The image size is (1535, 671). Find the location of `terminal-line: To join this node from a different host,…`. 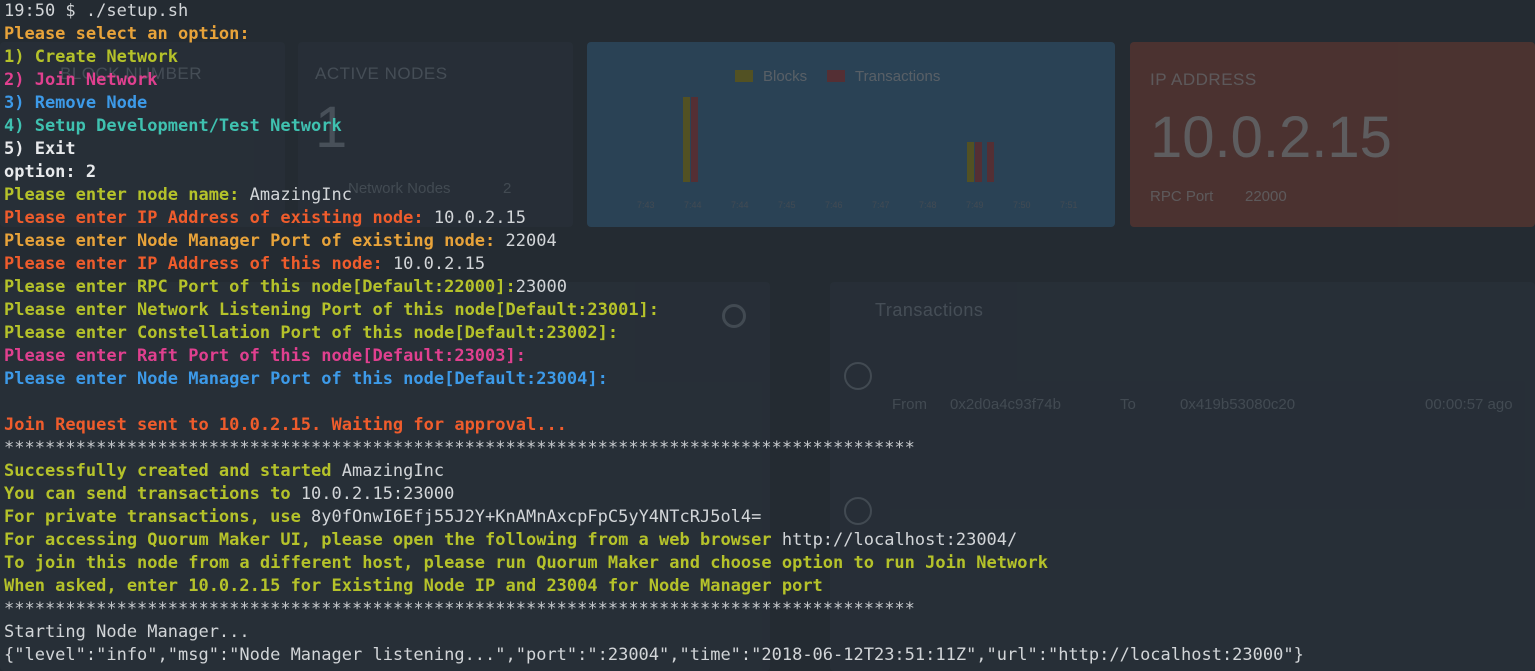

terminal-line: To join this node from a different host,… is located at coordinates (654, 563).